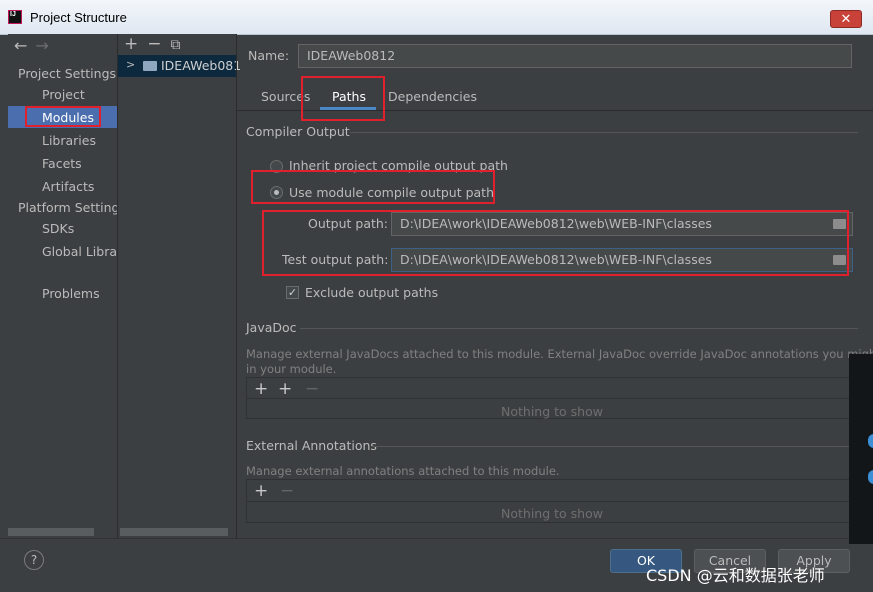 The width and height of the screenshot is (873, 592). Describe the element at coordinates (555, 243) in the screenshot. I see `paths-highlight-box` at that location.